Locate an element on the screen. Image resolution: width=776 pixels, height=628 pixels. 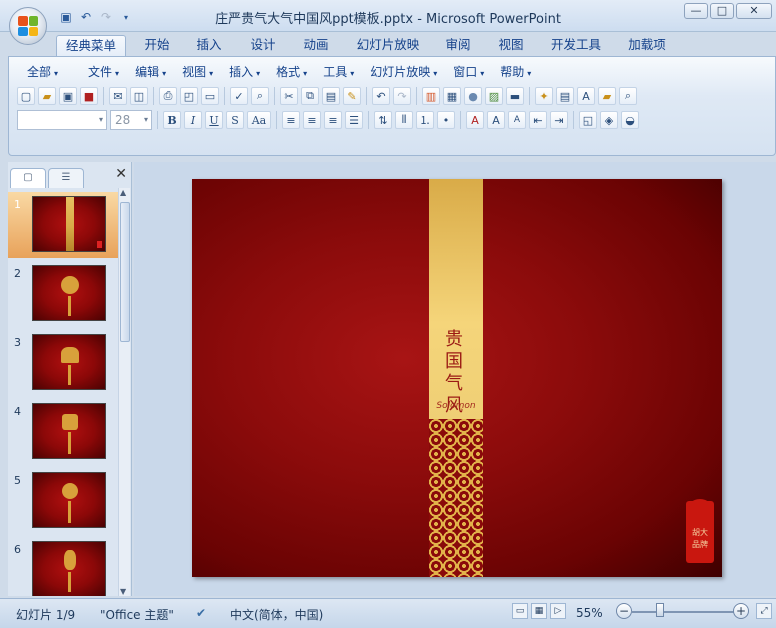
justify-icon: ☰ is located at coordinates (354, 120).